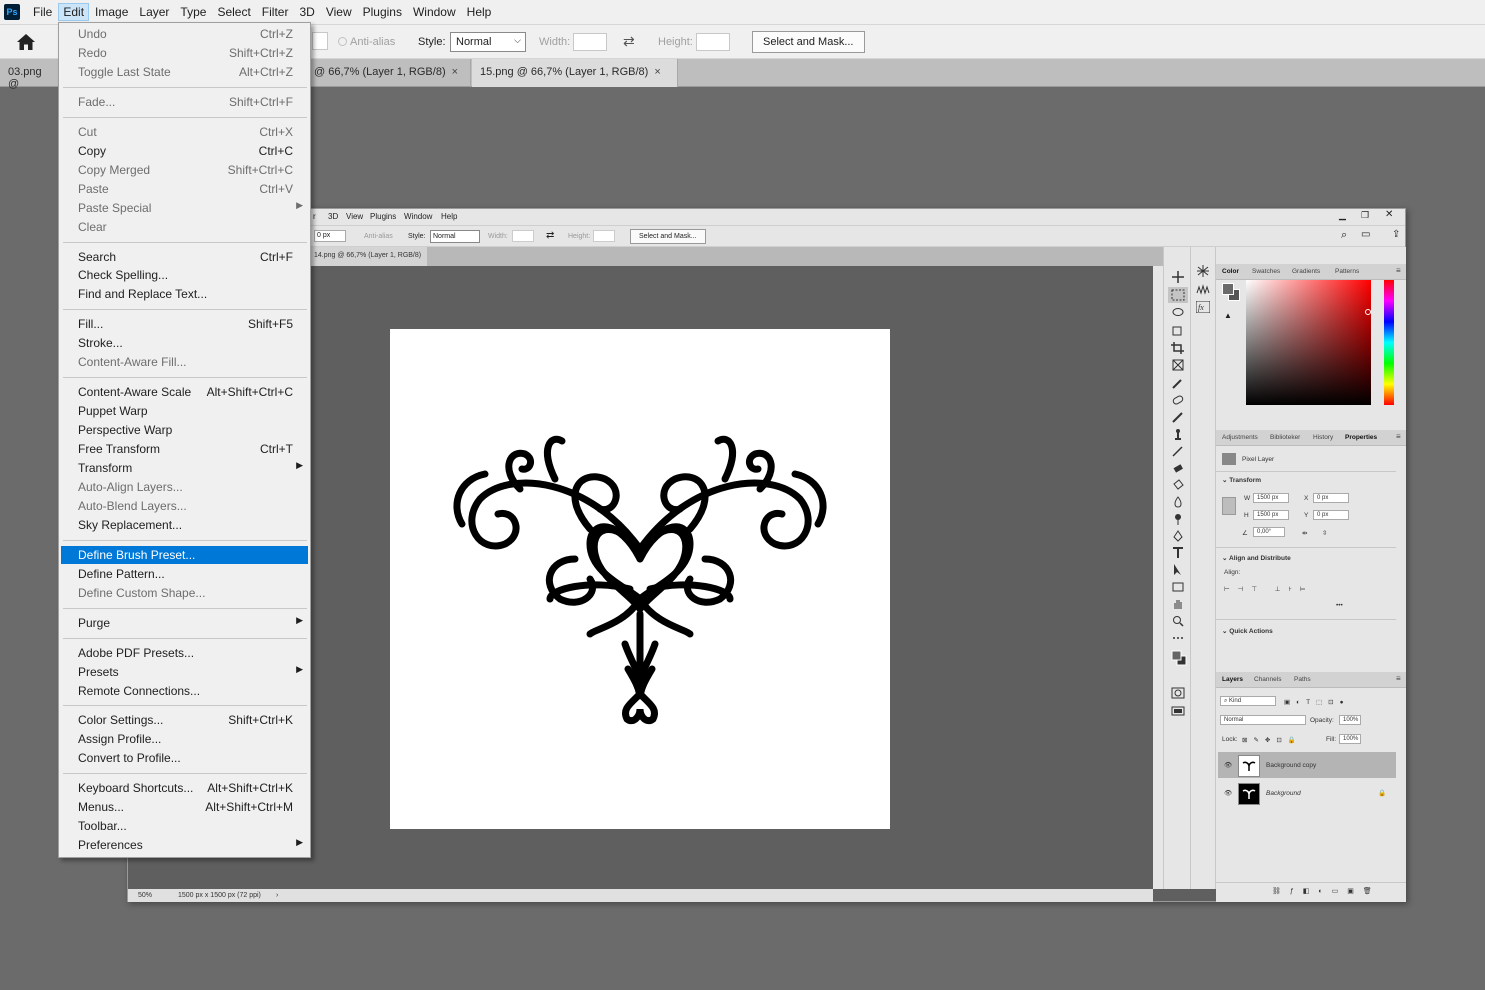  What do you see at coordinates (320, 41) in the screenshot?
I see `feather-input` at bounding box center [320, 41].